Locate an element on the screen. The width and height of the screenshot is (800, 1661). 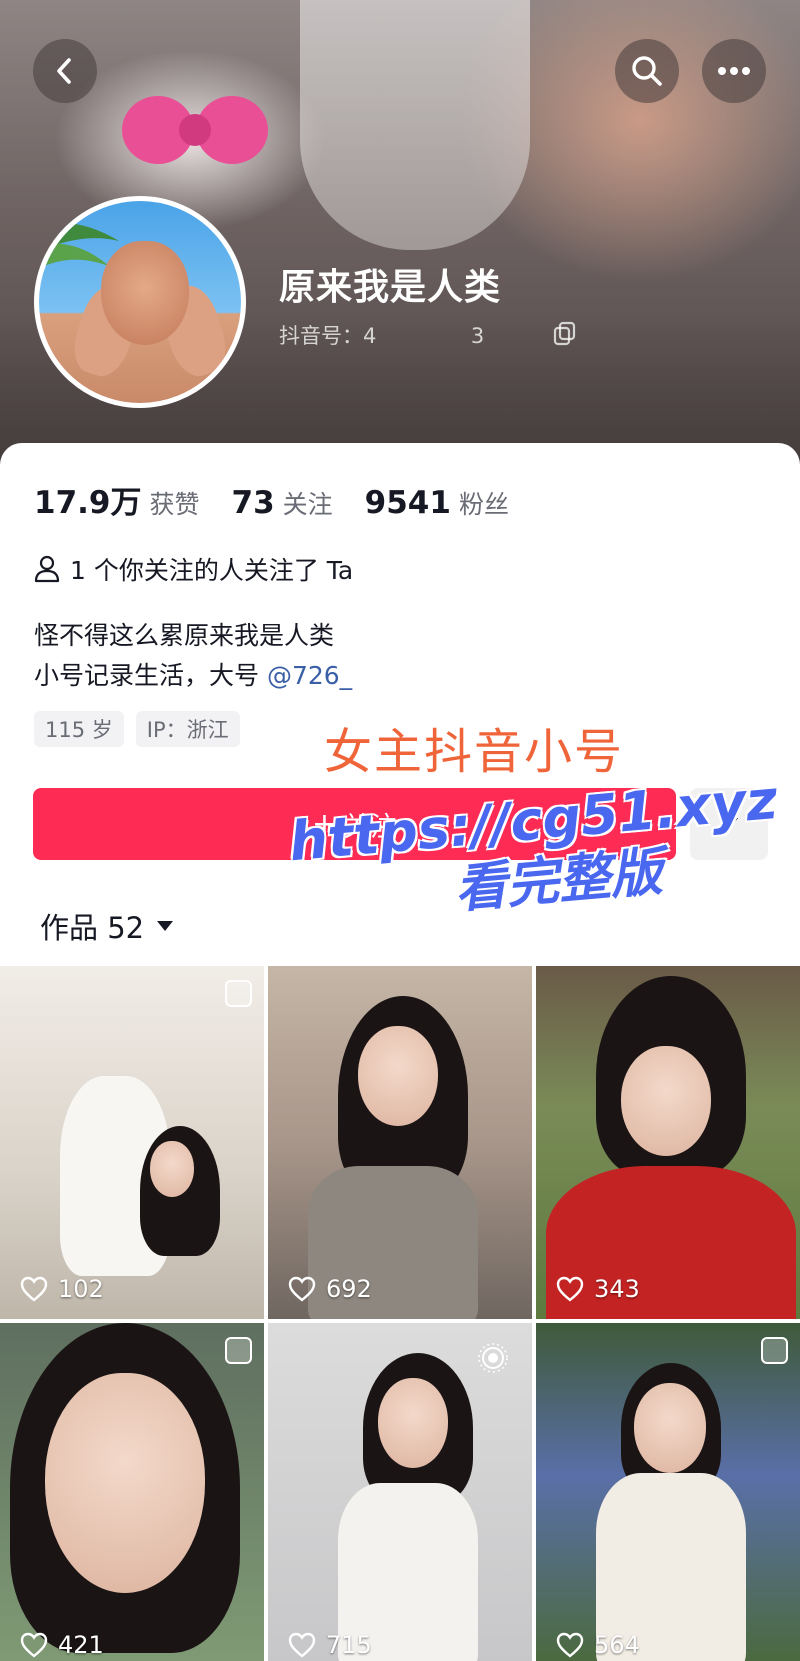
like-count: 343 is located at coordinates (598, 1289).